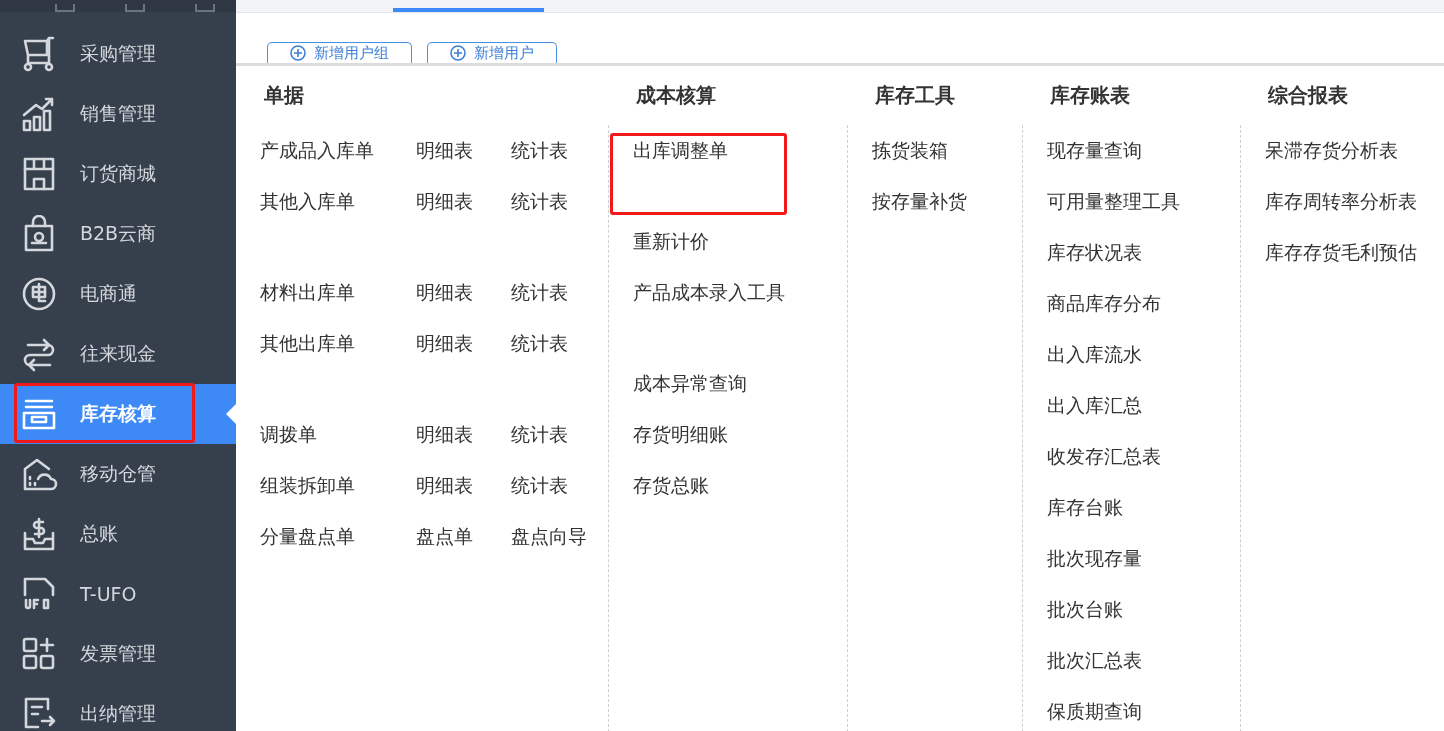  What do you see at coordinates (1104, 303) in the screenshot?
I see `menu-link: 商品库存分布` at bounding box center [1104, 303].